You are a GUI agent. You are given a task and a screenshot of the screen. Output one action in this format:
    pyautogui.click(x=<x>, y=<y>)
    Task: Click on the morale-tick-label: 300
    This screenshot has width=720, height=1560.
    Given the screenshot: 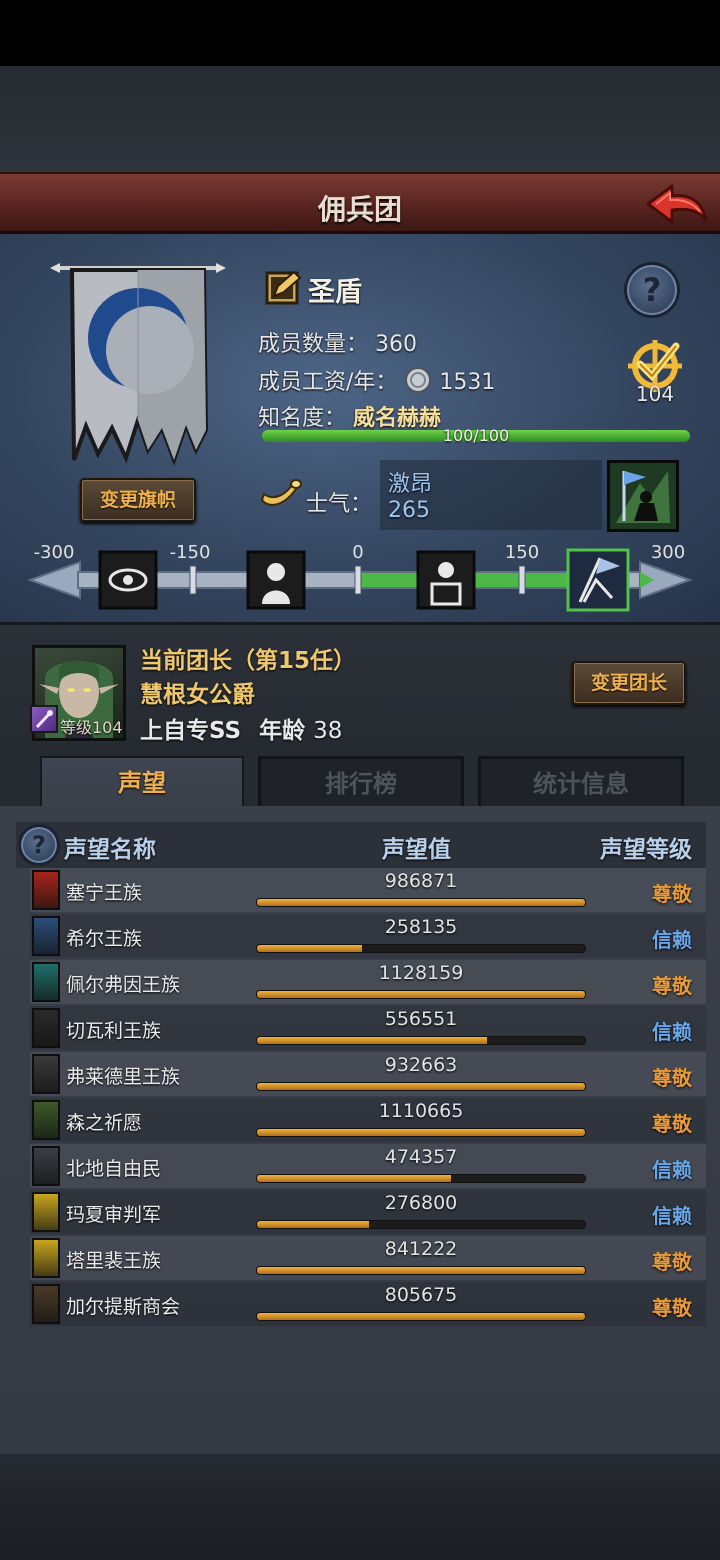 What is the action you would take?
    pyautogui.click(x=668, y=552)
    